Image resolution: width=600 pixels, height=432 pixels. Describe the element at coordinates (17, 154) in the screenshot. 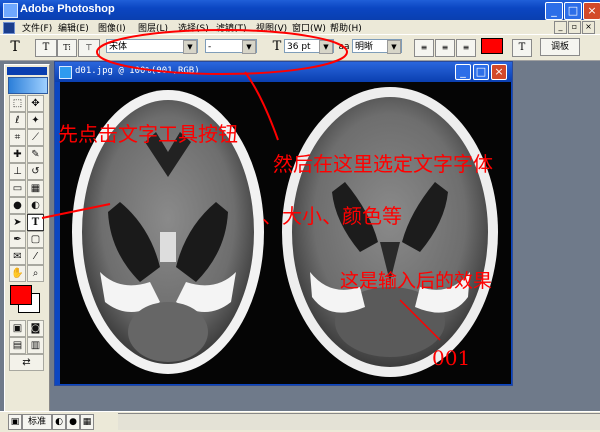

I see `healing-brush-tool-icon: ✚` at that location.